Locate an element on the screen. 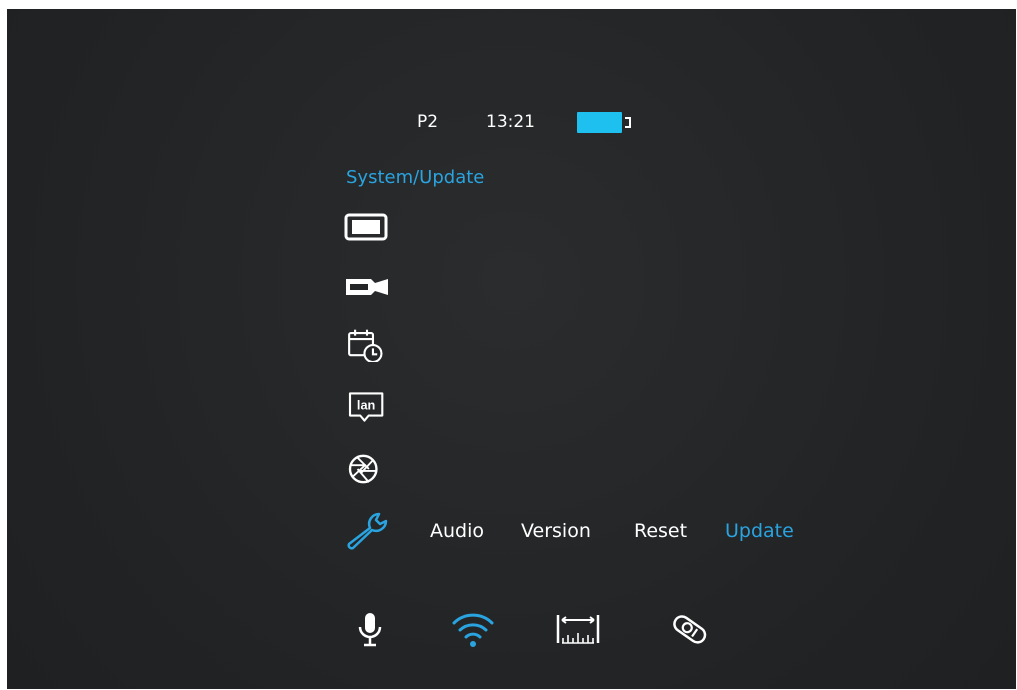 The height and width of the screenshot is (690, 1017). lan-icon: lan is located at coordinates (367, 407).